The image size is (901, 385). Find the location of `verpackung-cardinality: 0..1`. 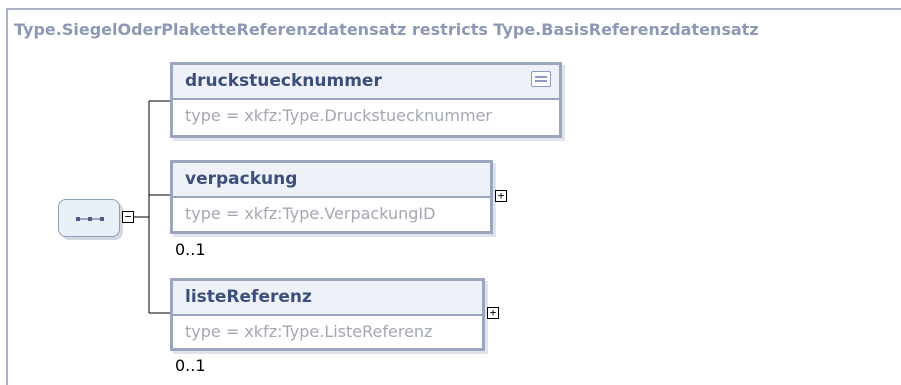

verpackung-cardinality: 0..1 is located at coordinates (190, 249).